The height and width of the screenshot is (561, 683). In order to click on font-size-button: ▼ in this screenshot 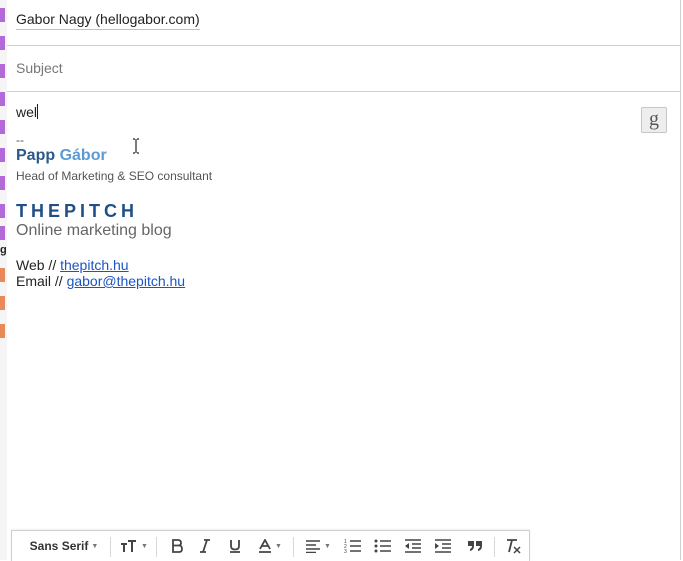, I will do `click(134, 546)`.